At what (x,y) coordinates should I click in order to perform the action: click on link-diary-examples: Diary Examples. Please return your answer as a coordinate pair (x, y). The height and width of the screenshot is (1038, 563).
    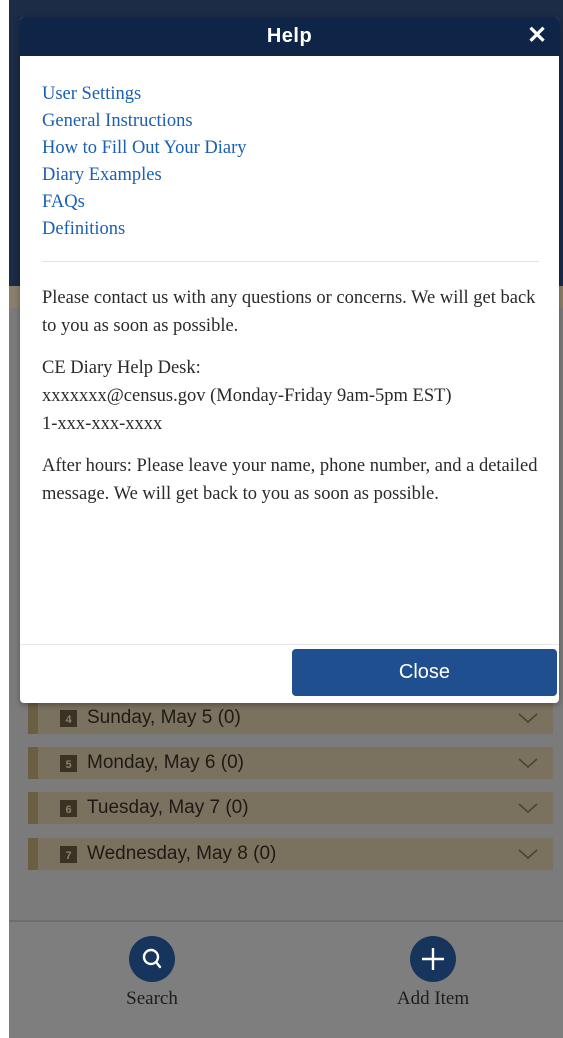
    Looking at the image, I should click on (300, 175).